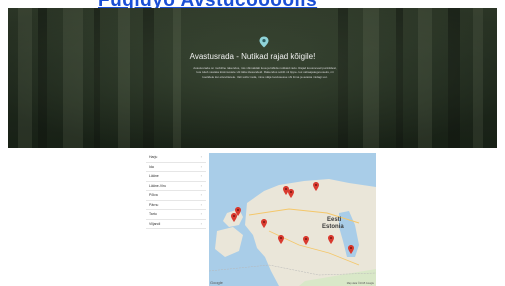 The width and height of the screenshot is (505, 286). I want to click on hero-title: Avastusrada - Nutikad rajad kõigile!, so click(252, 56).